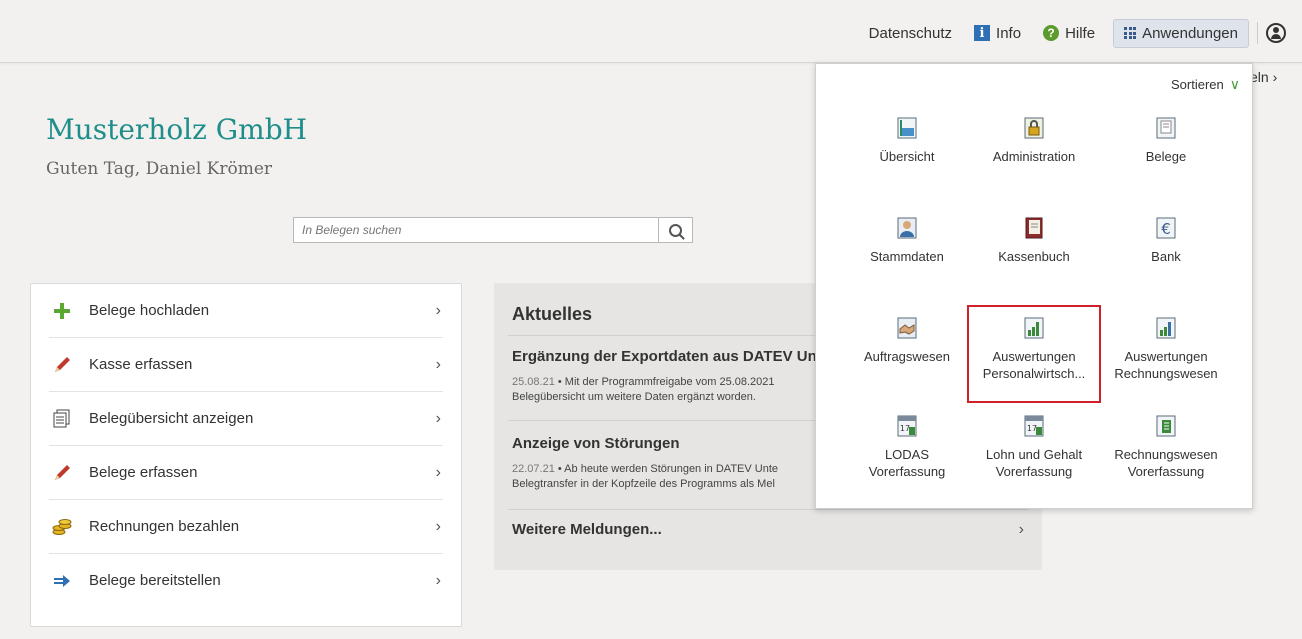 The image size is (1302, 639). What do you see at coordinates (552, 314) in the screenshot?
I see `news-title: Aktuelles` at bounding box center [552, 314].